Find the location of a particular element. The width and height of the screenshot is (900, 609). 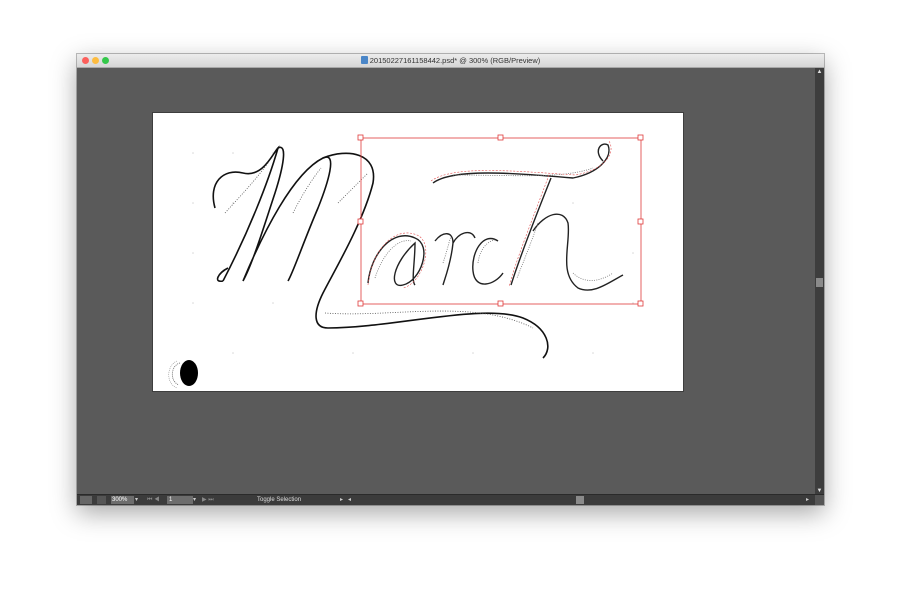

scroll-right-arrow-icon: ▸ is located at coordinates (809, 500).